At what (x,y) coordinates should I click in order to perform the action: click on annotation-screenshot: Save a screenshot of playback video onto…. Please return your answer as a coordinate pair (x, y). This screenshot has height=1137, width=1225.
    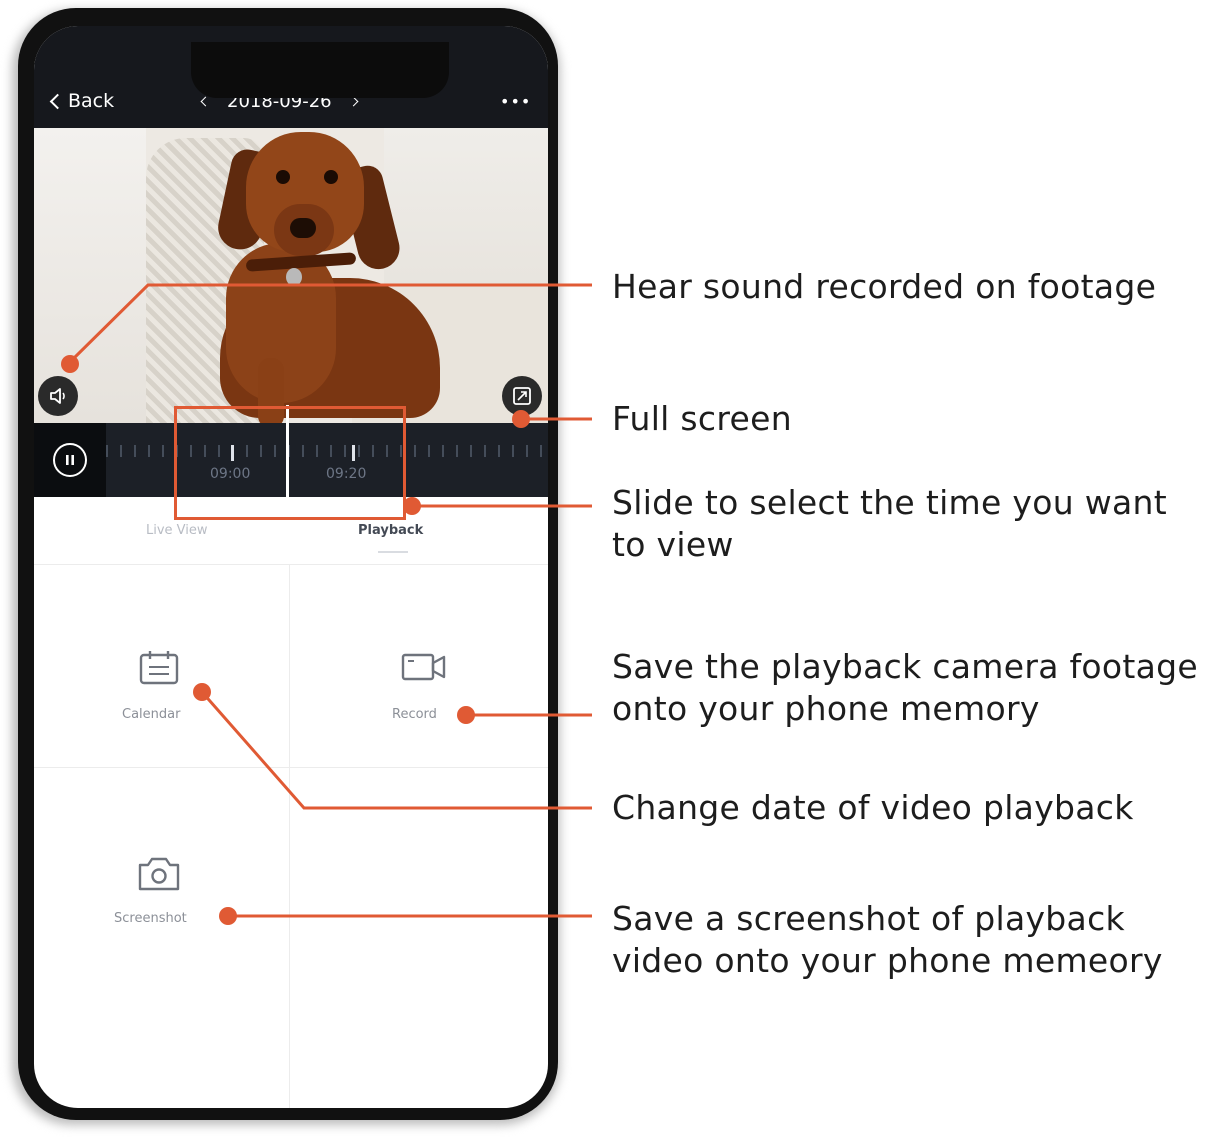
    Looking at the image, I should click on (887, 940).